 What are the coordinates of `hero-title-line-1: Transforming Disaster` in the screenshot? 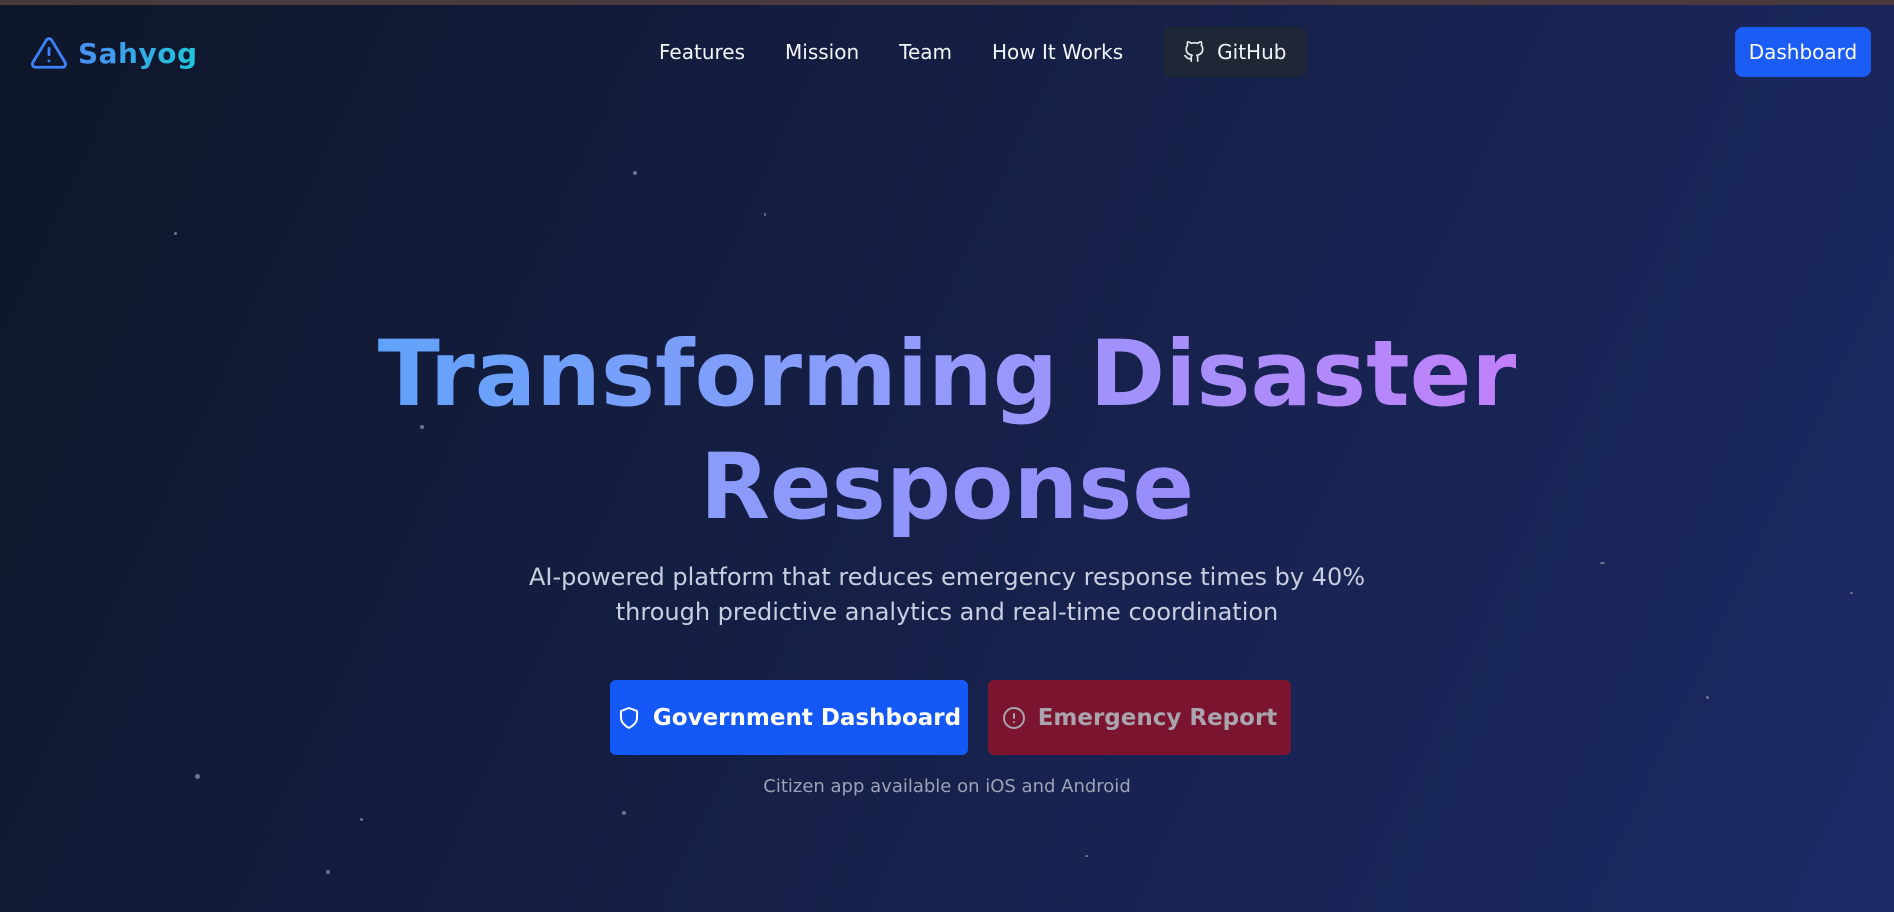 It's located at (947, 374).